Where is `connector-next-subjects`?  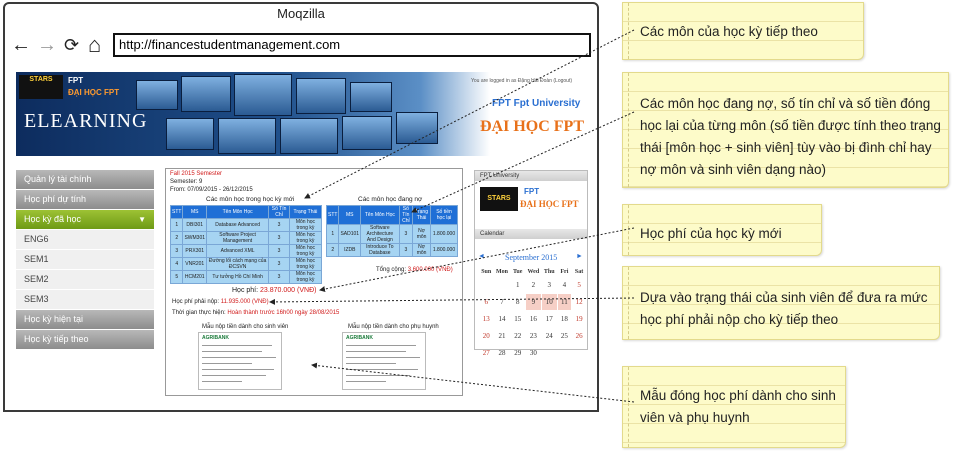
connector-next-subjects is located at coordinates (469, 114).